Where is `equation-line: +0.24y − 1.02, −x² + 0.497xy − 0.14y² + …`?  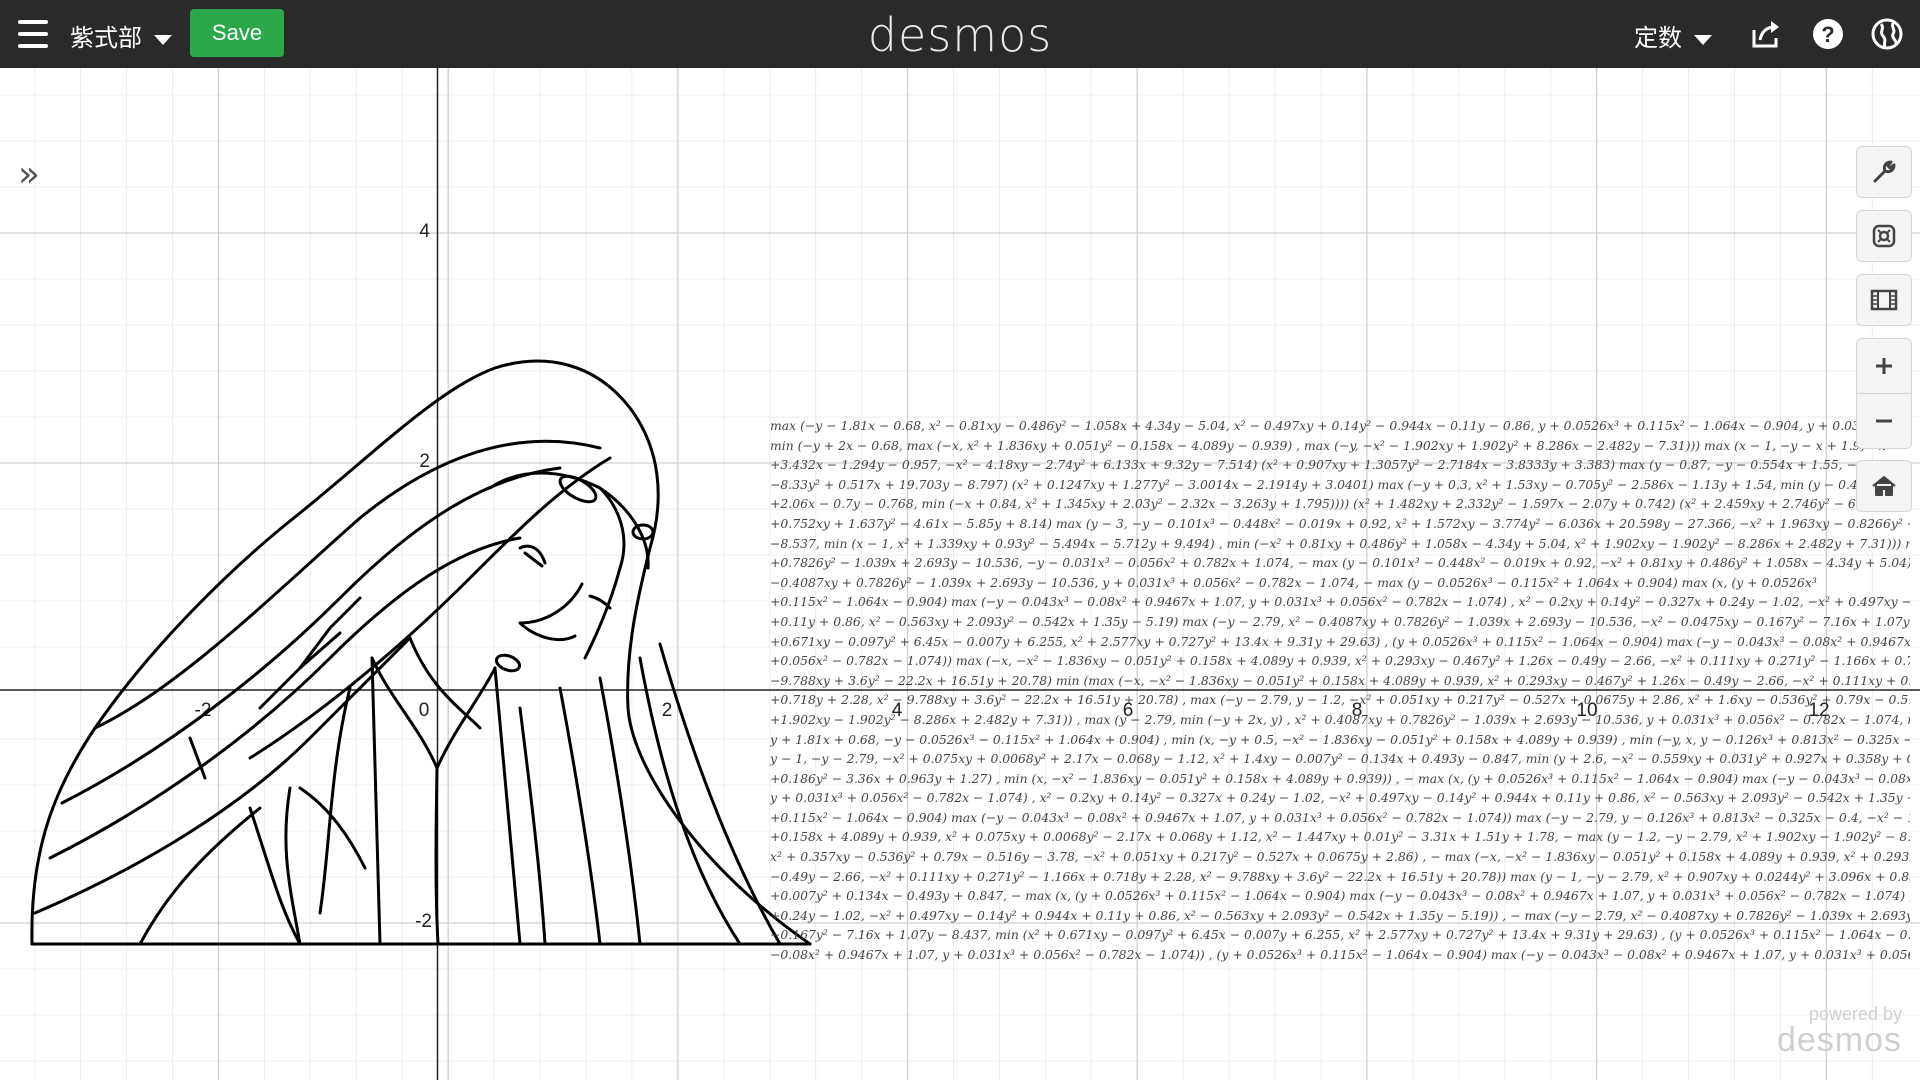
equation-line: +0.24y − 1.02, −x² + 0.497xy − 0.14y² + … is located at coordinates (1340, 915).